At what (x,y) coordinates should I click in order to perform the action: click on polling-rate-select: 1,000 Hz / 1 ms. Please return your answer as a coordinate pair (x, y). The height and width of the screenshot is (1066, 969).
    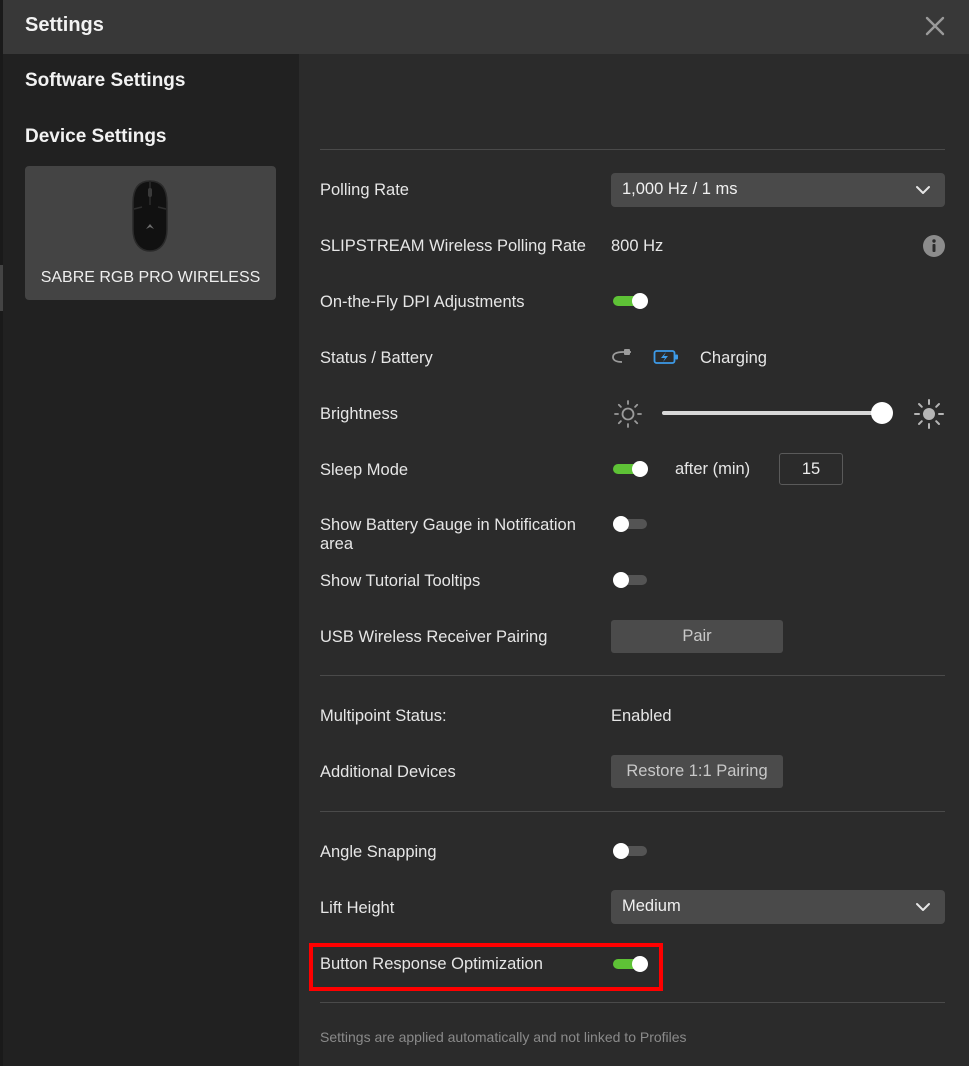
    Looking at the image, I should click on (778, 190).